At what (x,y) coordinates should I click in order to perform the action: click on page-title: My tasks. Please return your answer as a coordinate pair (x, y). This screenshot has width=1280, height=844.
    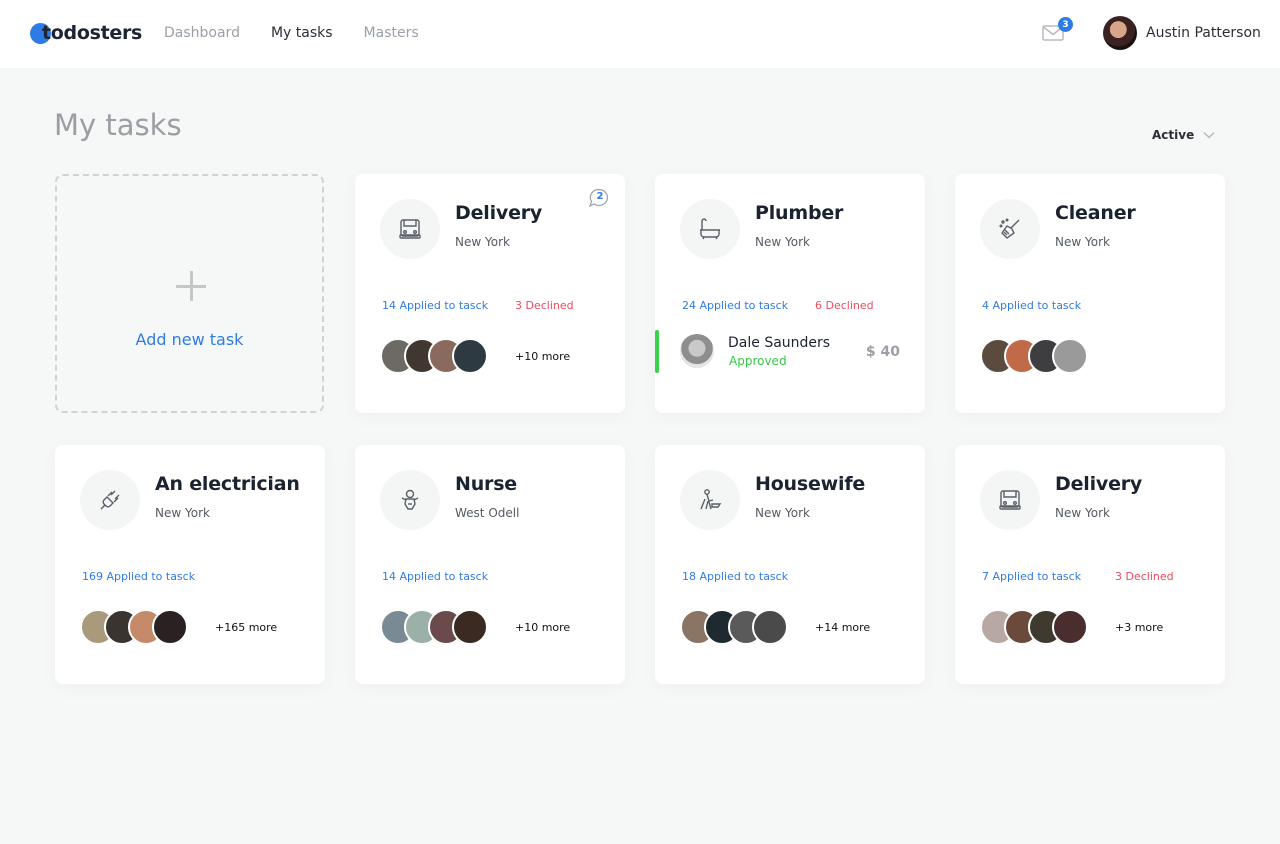
    Looking at the image, I should click on (118, 125).